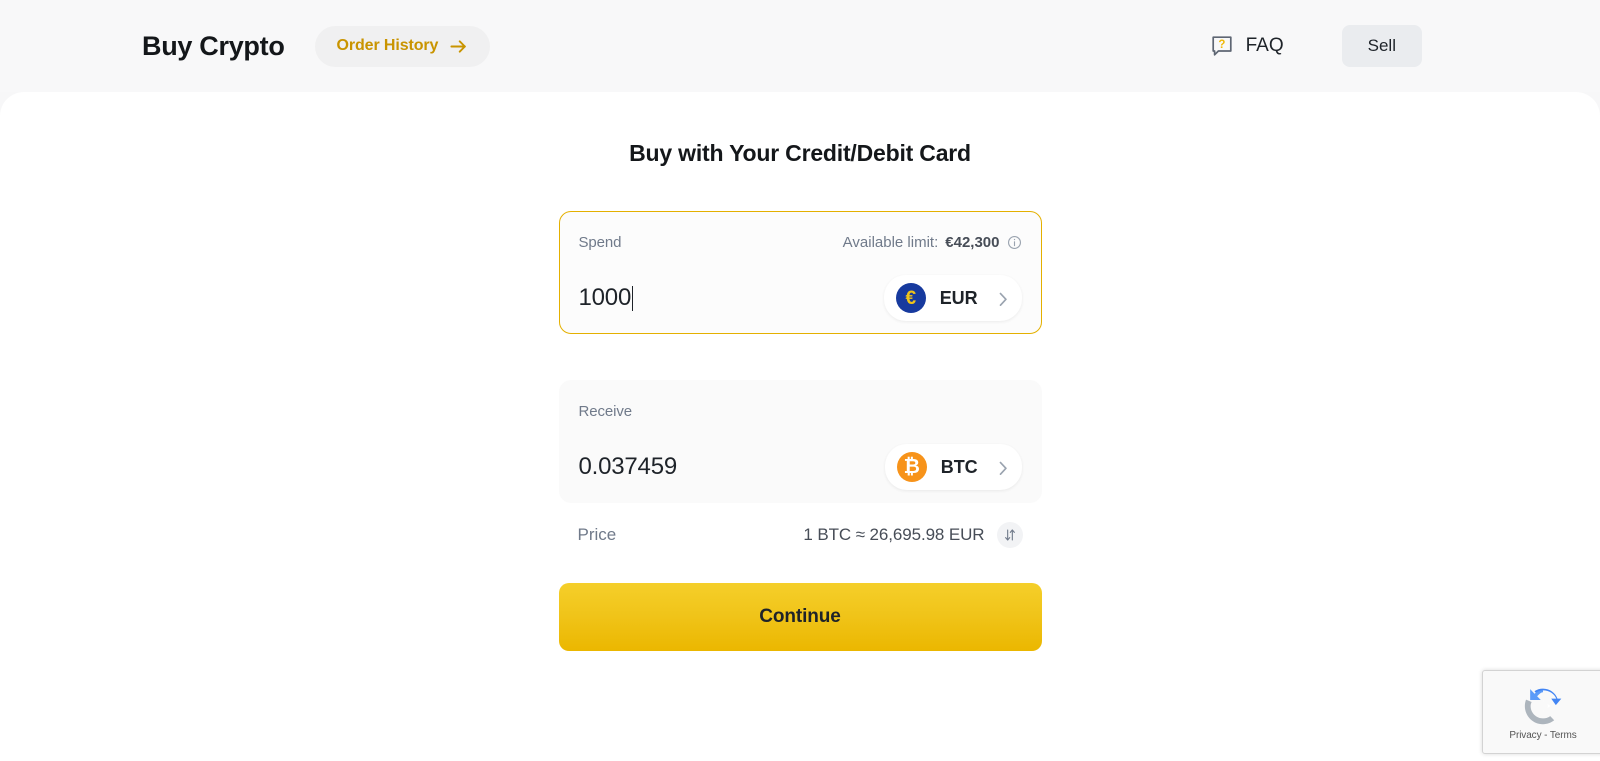  Describe the element at coordinates (800, 242) in the screenshot. I see `spend-card-top-row: Spend Available limit: €42,300` at that location.